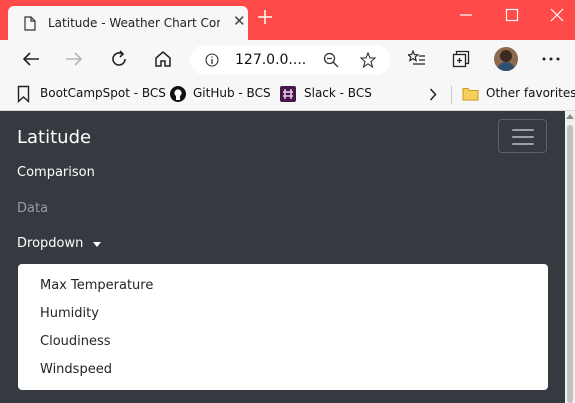  I want to click on nav-link-comparison: Comparison, so click(56, 172).